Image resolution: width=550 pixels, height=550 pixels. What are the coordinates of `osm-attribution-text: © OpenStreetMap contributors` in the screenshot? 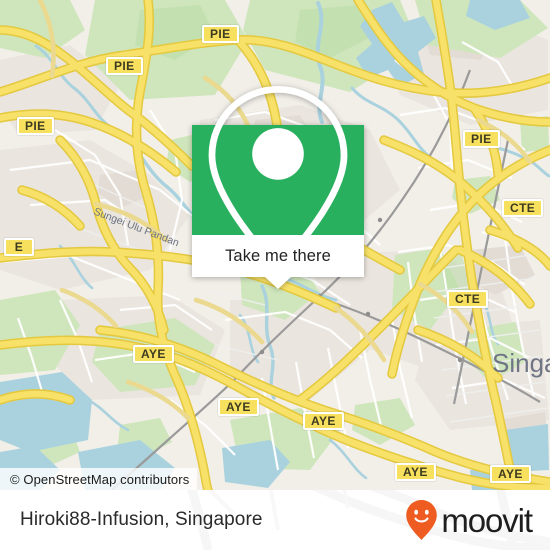 It's located at (100, 479).